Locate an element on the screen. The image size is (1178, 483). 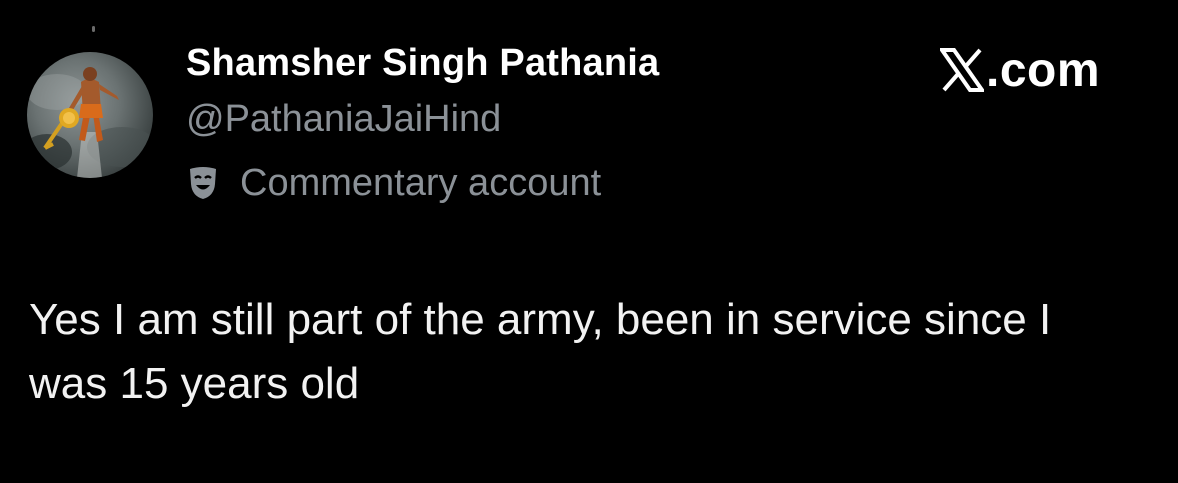
brand-text: .com is located at coordinates (1043, 70).